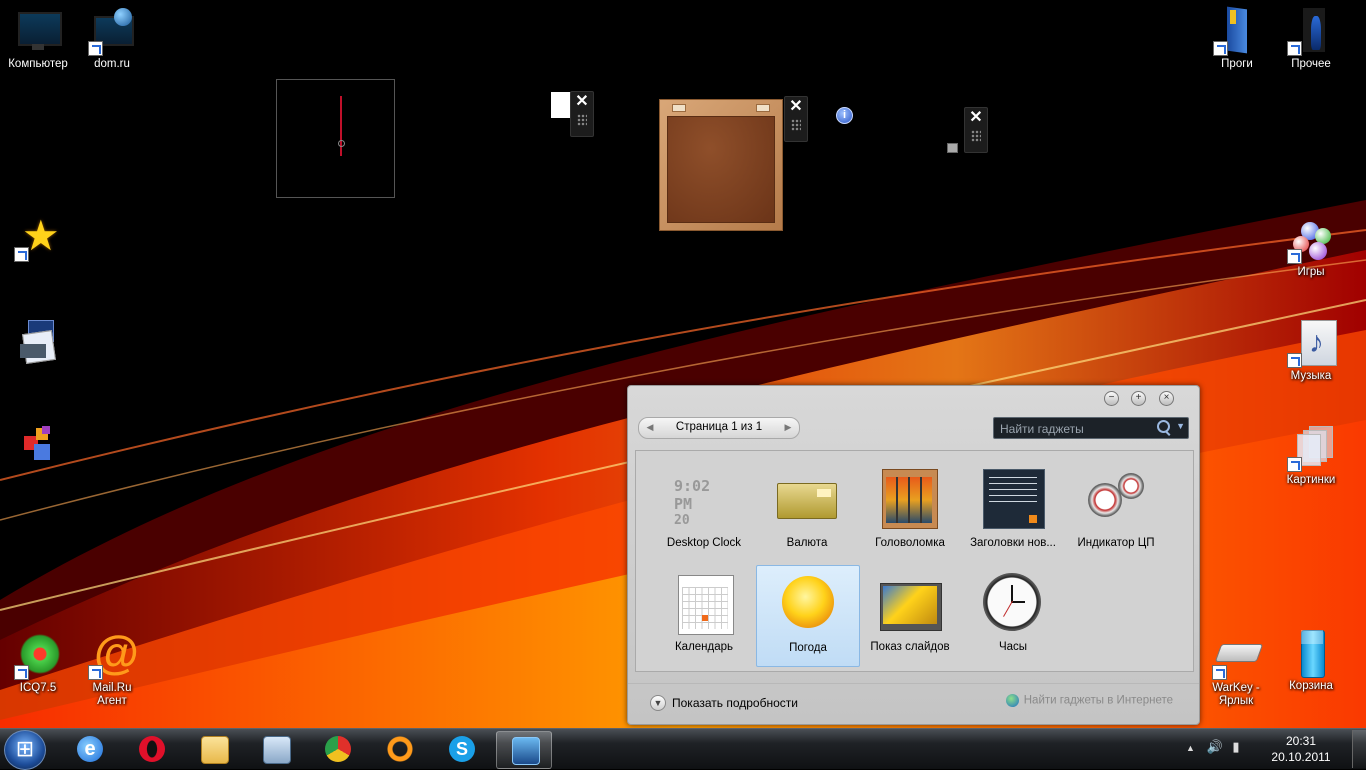 This screenshot has width=1366, height=770. What do you see at coordinates (1166, 398) in the screenshot?
I see `close-button: ×` at bounding box center [1166, 398].